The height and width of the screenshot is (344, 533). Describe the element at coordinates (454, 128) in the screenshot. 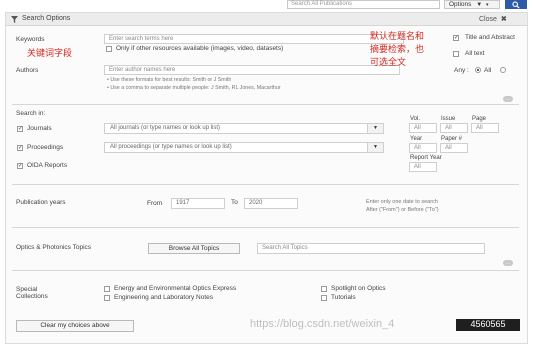

I see `issue-input: All` at that location.